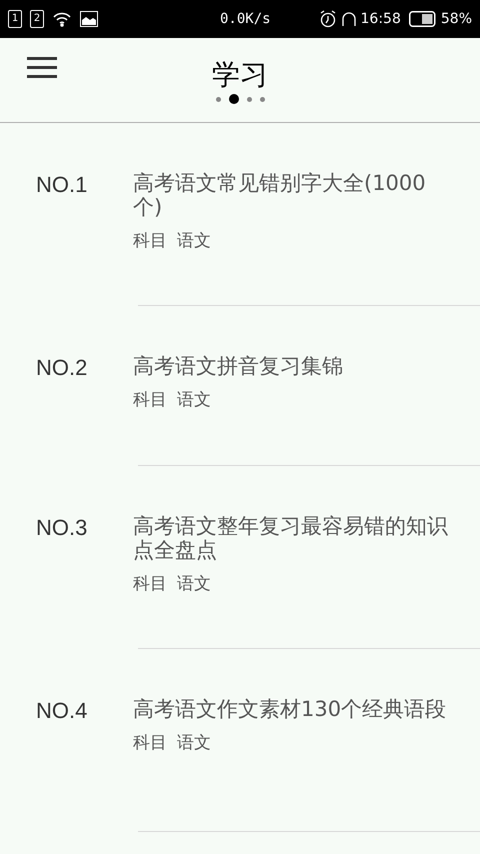 This screenshot has height=854, width=480. I want to click on article-title: 高考语文作文素材130个经典语段, so click(290, 709).